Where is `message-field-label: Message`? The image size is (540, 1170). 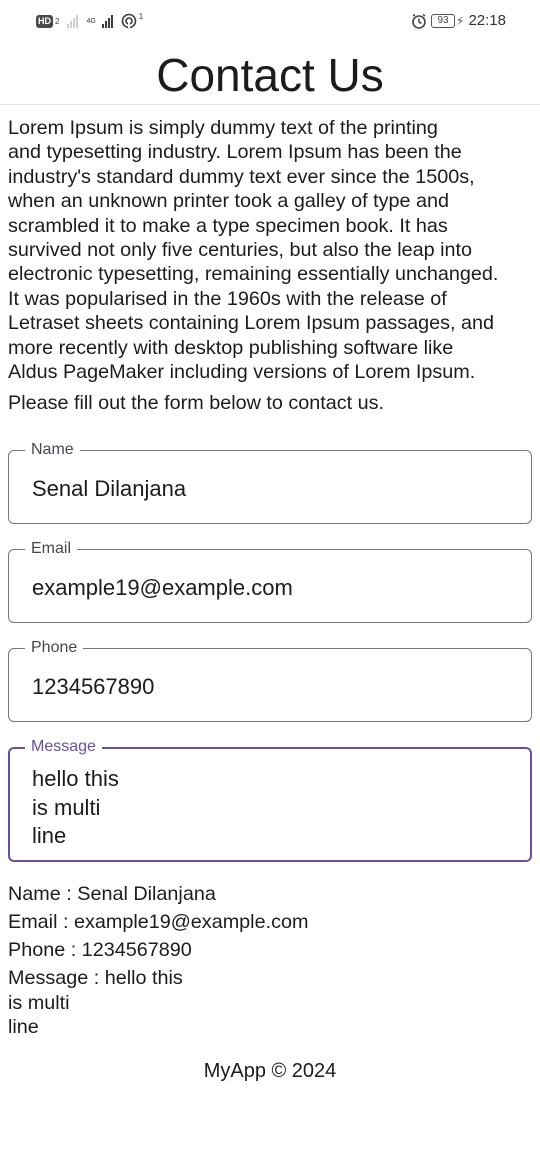
message-field-label: Message is located at coordinates (63, 747).